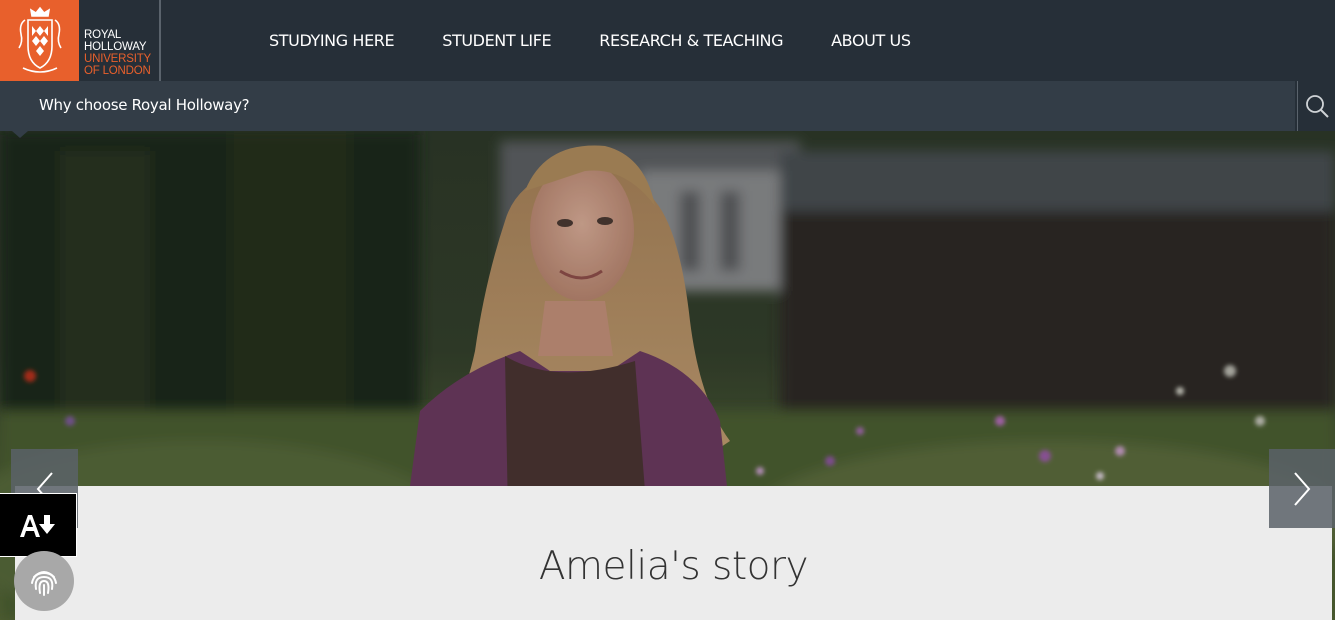  Describe the element at coordinates (118, 59) in the screenshot. I see `logo-line-university: UNIVERSITY` at that location.